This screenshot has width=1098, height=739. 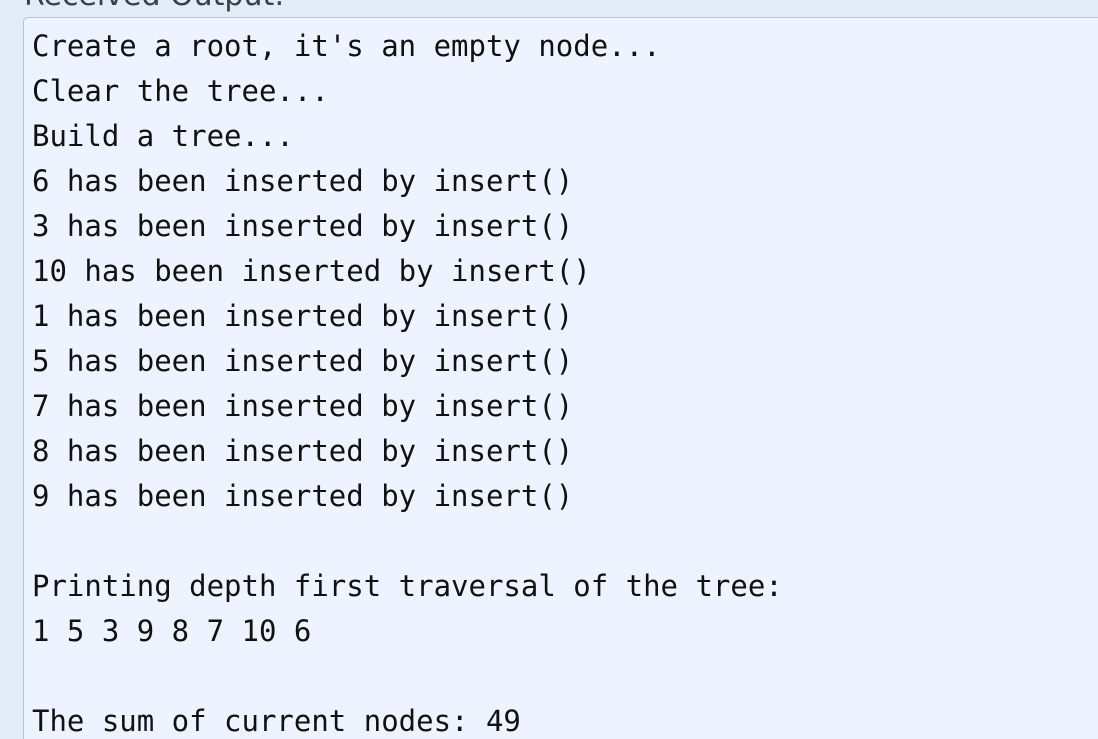 I want to click on output-line: 1 5 3 9 8 7 10 6, so click(x=172, y=631).